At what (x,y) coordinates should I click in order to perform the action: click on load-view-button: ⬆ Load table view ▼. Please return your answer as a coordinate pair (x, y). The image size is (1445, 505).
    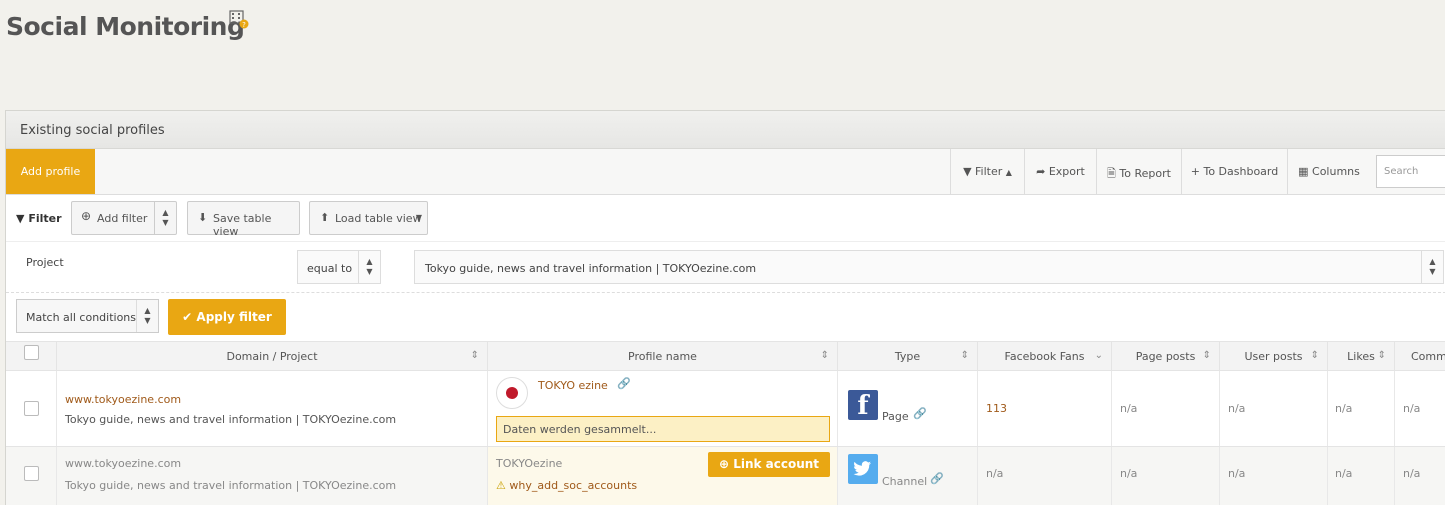
    Looking at the image, I should click on (368, 218).